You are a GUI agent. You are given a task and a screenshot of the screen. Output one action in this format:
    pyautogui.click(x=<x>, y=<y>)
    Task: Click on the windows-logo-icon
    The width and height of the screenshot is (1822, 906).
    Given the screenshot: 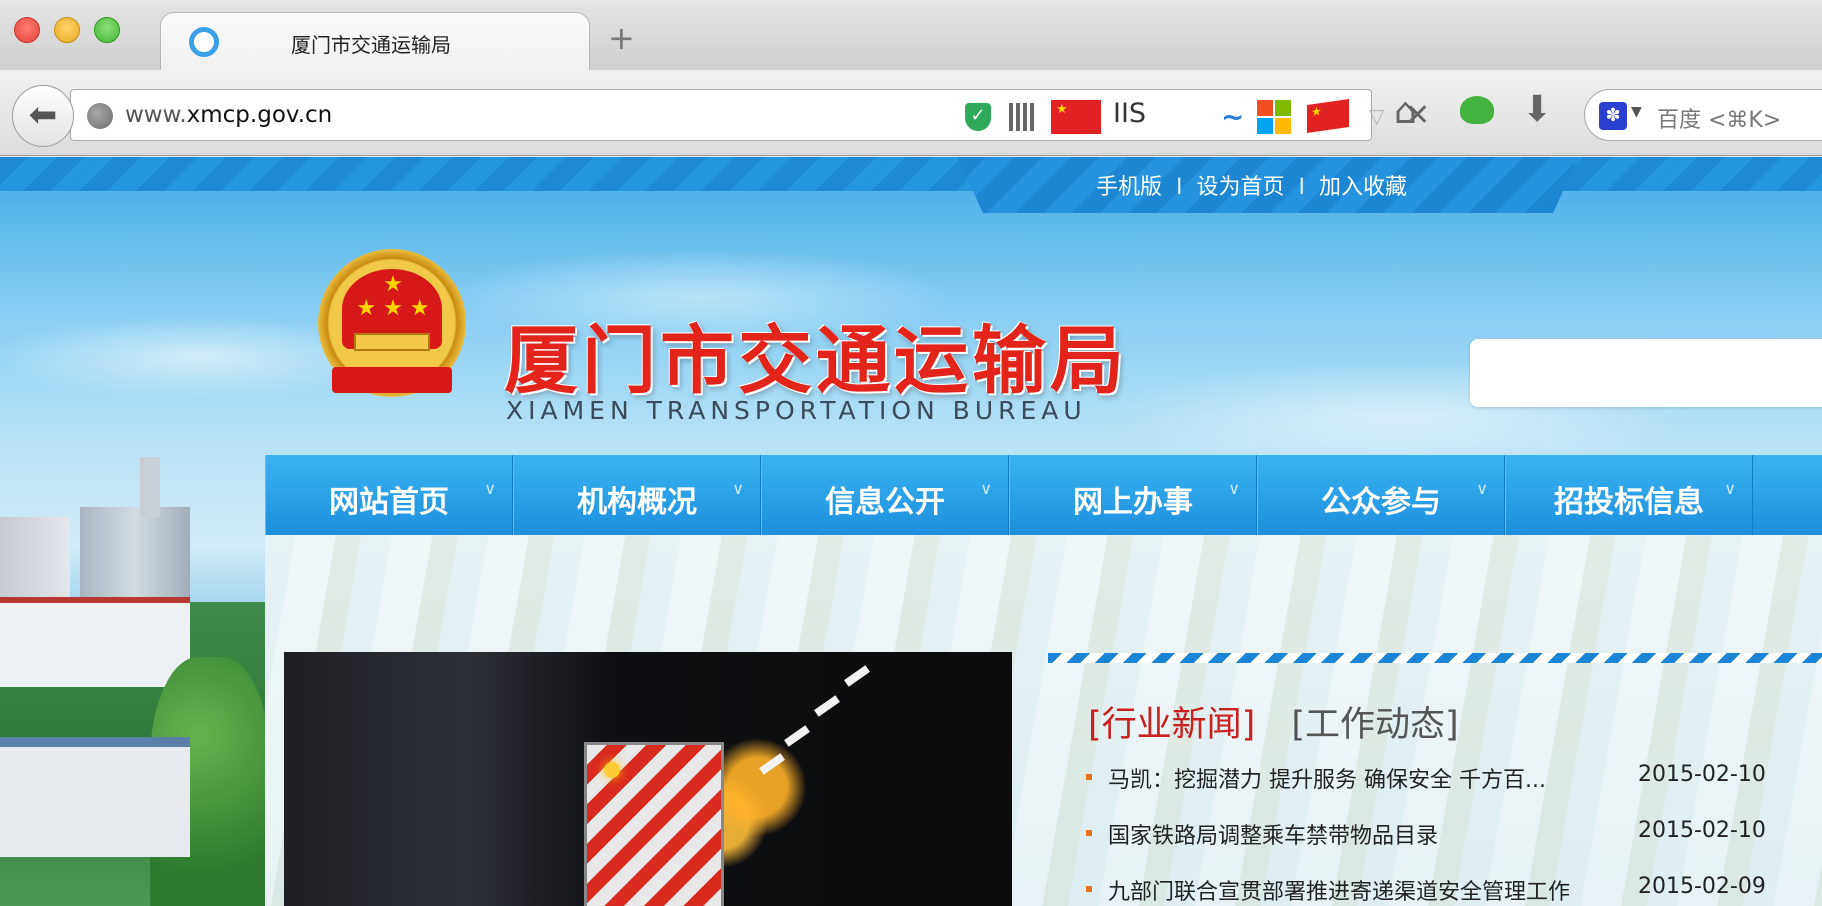 What is the action you would take?
    pyautogui.click(x=1274, y=117)
    